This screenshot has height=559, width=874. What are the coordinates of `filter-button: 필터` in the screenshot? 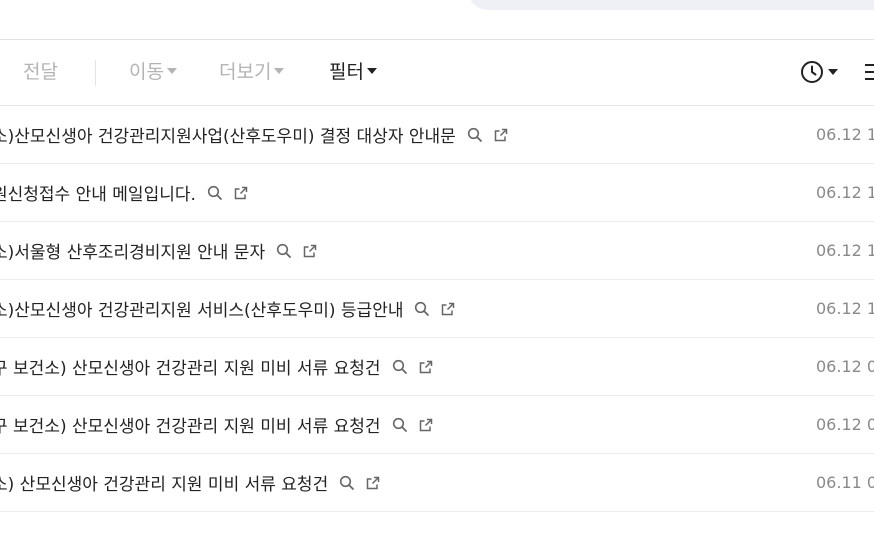 It's located at (353, 72).